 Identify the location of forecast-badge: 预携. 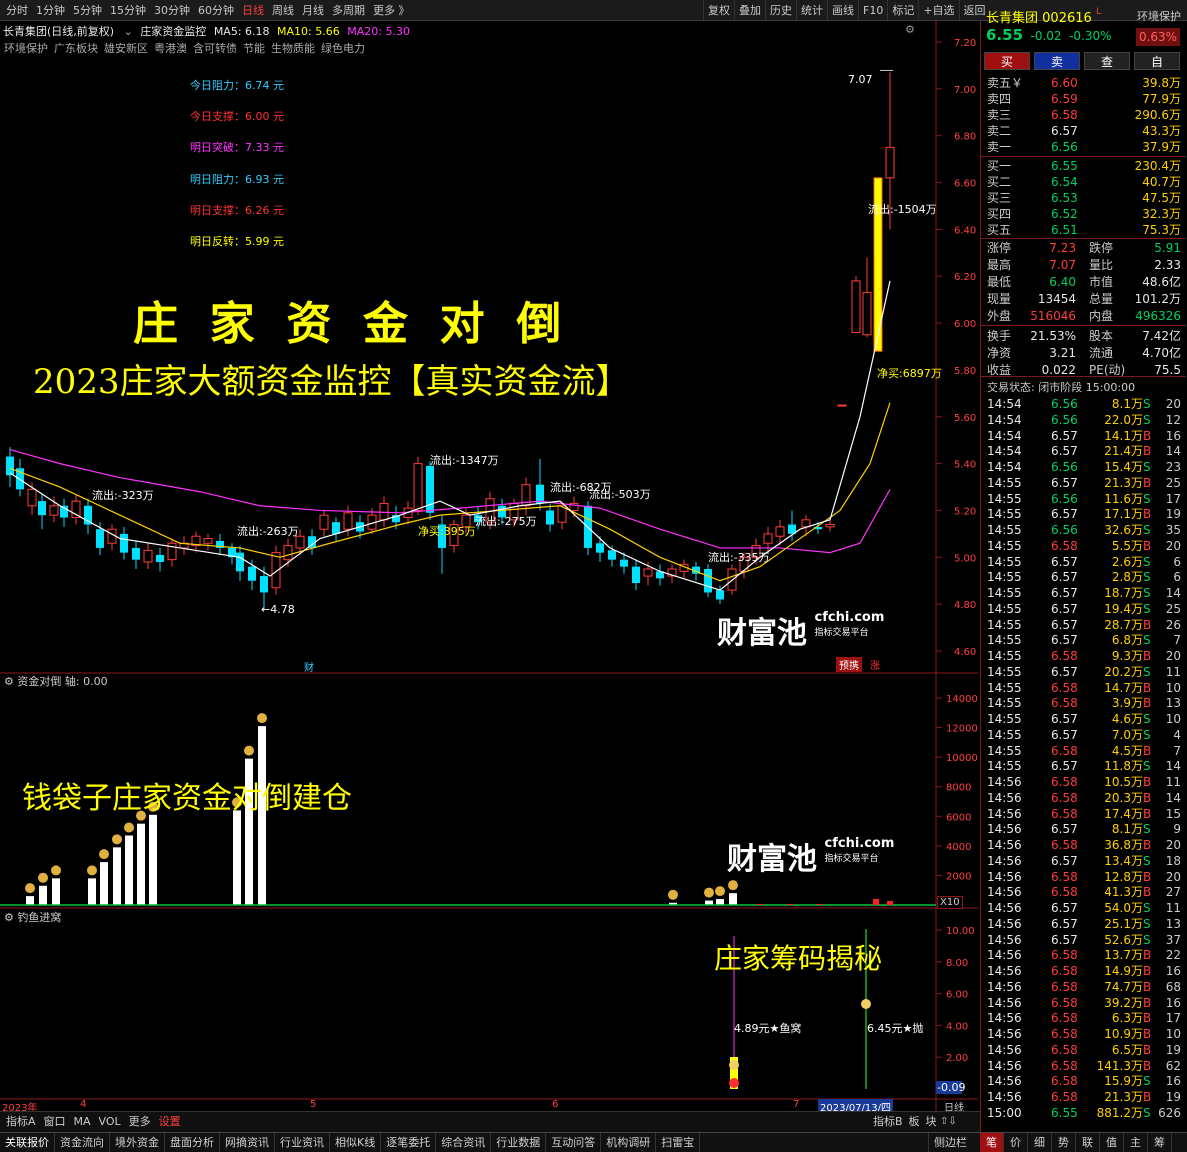
(849, 664).